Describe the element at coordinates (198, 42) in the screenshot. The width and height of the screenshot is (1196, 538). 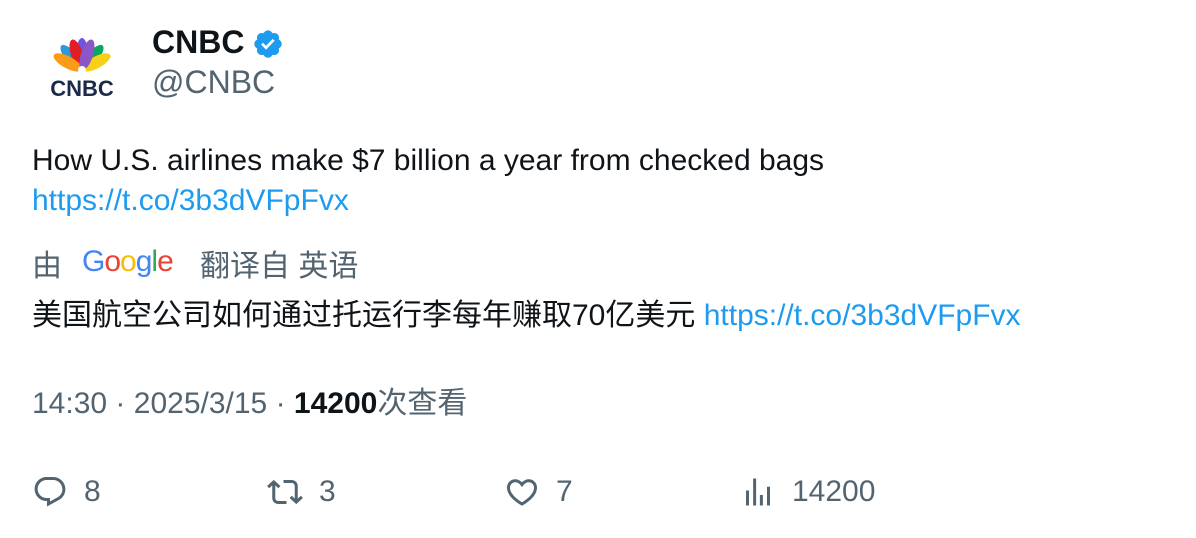
I see `display-name: CNBC` at that location.